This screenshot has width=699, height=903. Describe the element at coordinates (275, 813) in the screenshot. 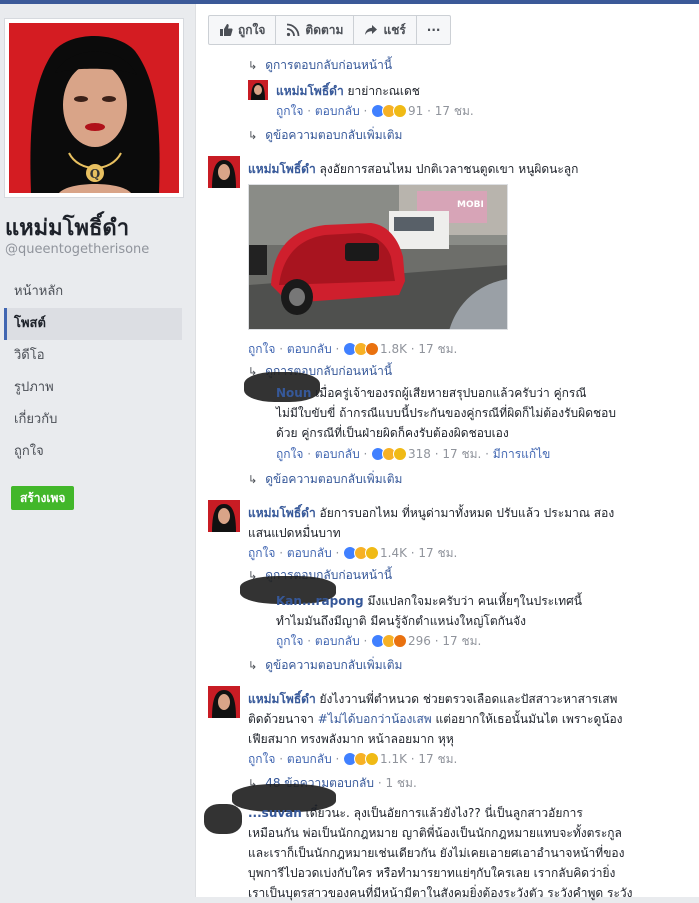

I see `comment-author: ...suvan` at that location.